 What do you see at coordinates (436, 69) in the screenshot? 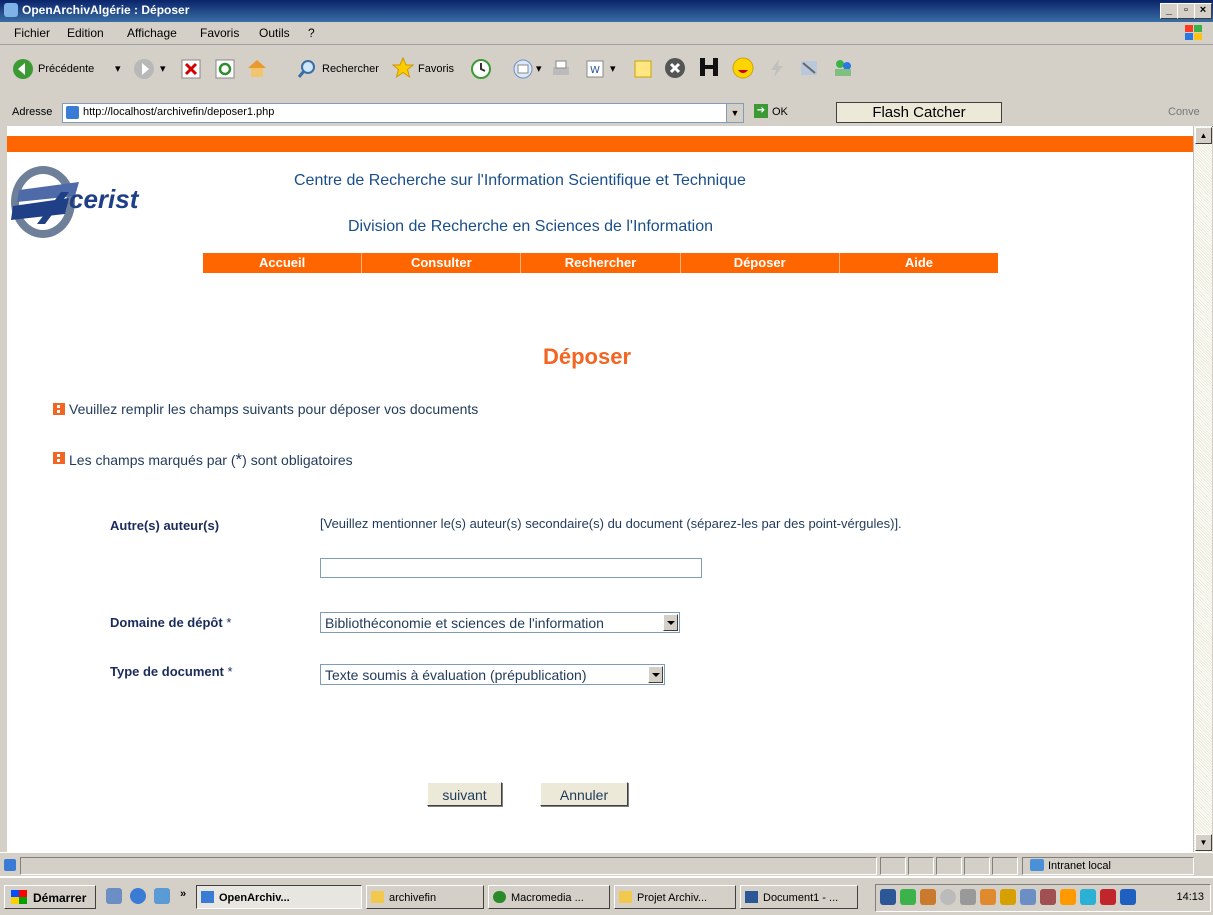
I see `favorites-label: Favoris` at bounding box center [436, 69].